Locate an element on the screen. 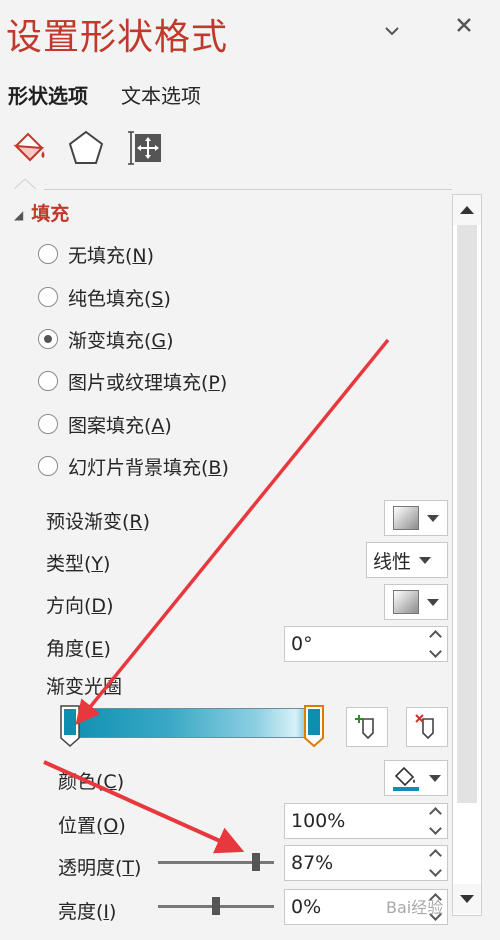 The height and width of the screenshot is (940, 500). angle-spinner: 0° is located at coordinates (366, 644).